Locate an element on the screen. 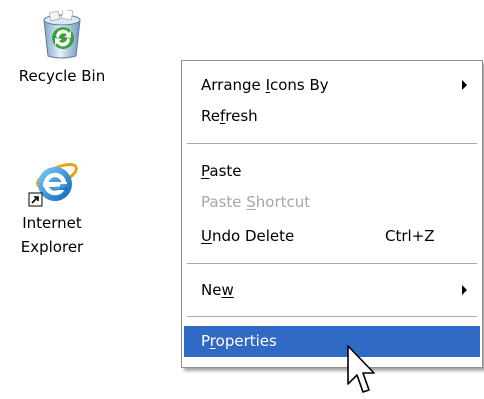  shortcut-key-label: Ctrl+Z is located at coordinates (410, 236).